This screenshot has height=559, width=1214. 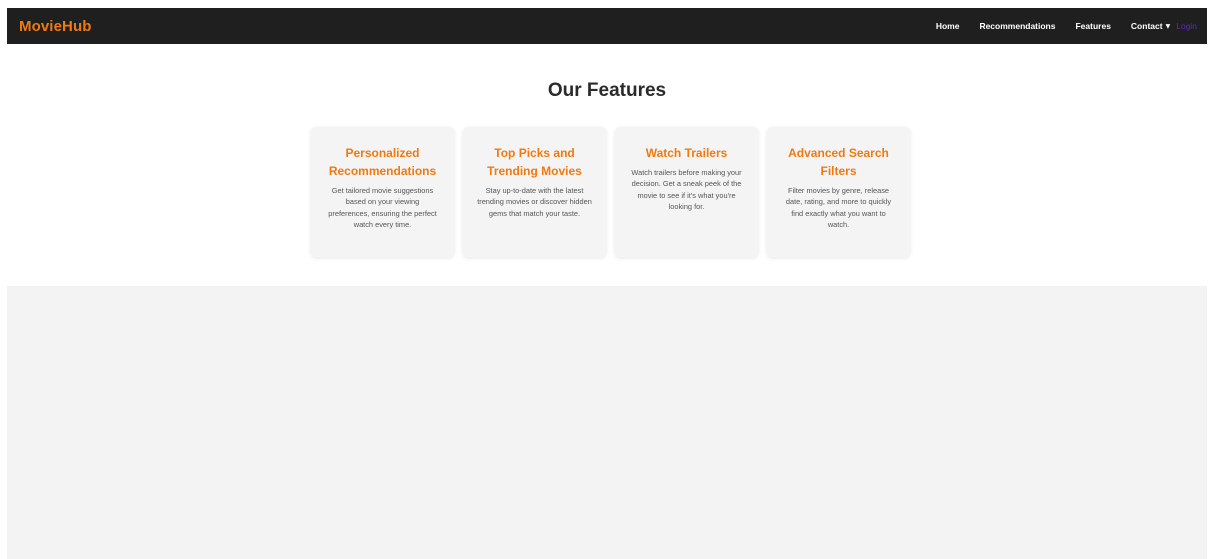 I want to click on feature-card-title: Advanced Search Filters, so click(x=838, y=162).